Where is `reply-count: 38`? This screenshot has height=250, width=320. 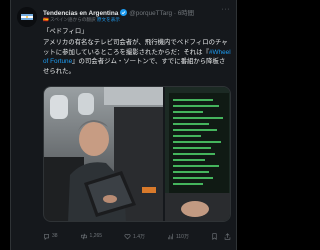
reply-count: 38 is located at coordinates (55, 236).